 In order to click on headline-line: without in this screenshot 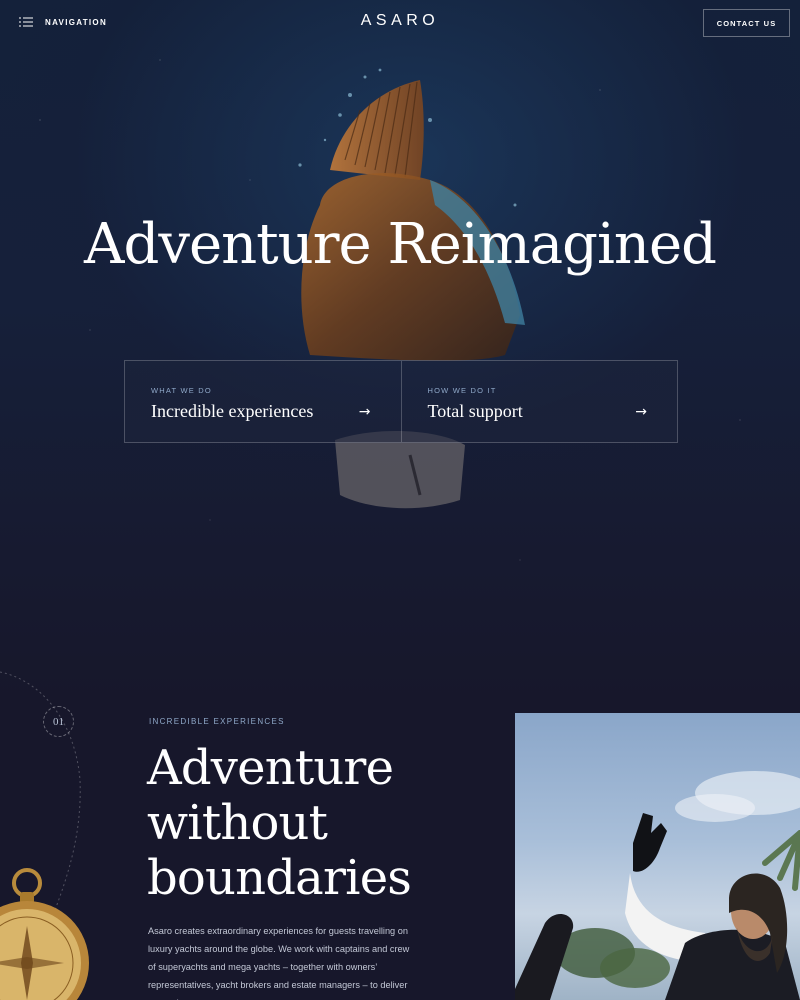, I will do `click(237, 823)`.